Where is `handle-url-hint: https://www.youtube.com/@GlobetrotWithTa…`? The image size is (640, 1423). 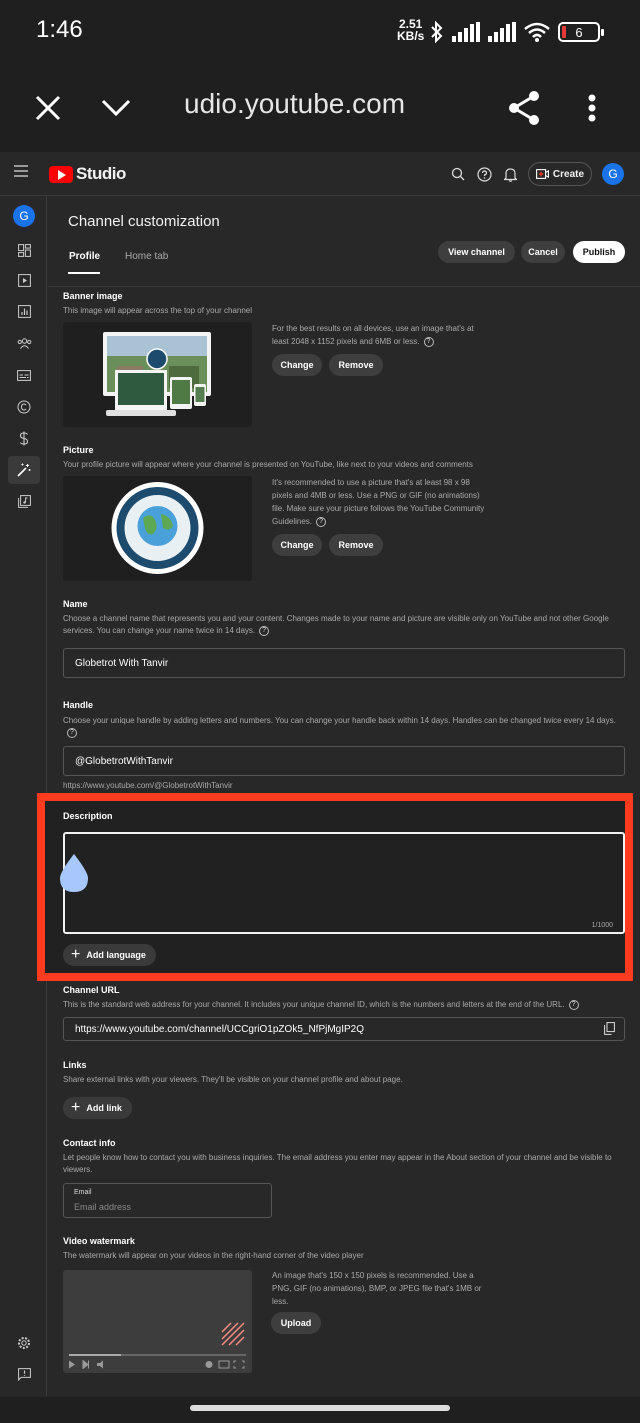
handle-url-hint: https://www.youtube.com/@GlobetrotWithTa… is located at coordinates (148, 785).